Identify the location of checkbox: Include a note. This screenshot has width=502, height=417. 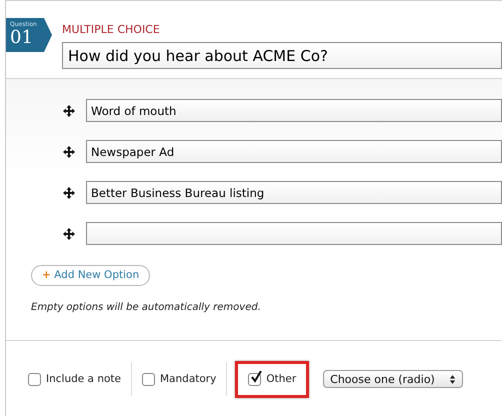
(74, 379).